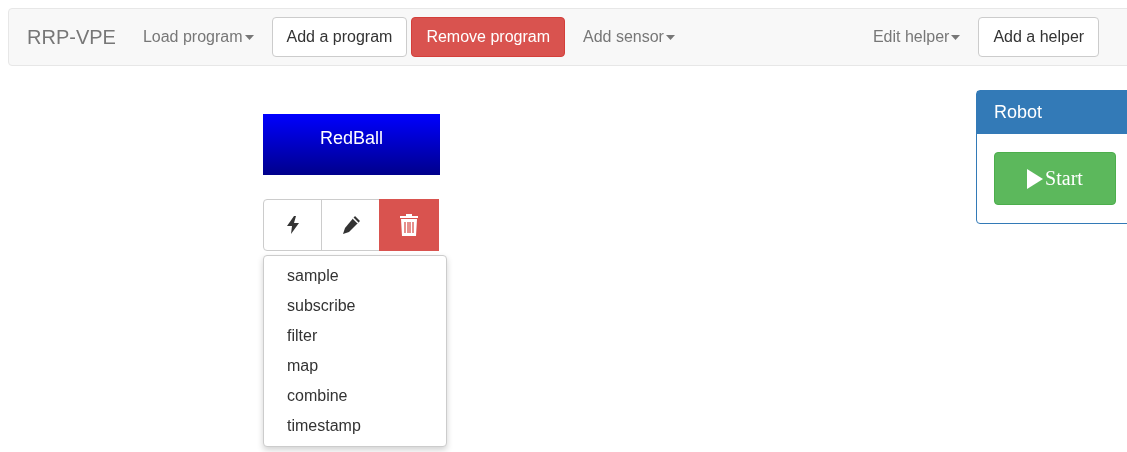  What do you see at coordinates (71, 37) in the screenshot?
I see `brand-title: RRP-VPE` at bounding box center [71, 37].